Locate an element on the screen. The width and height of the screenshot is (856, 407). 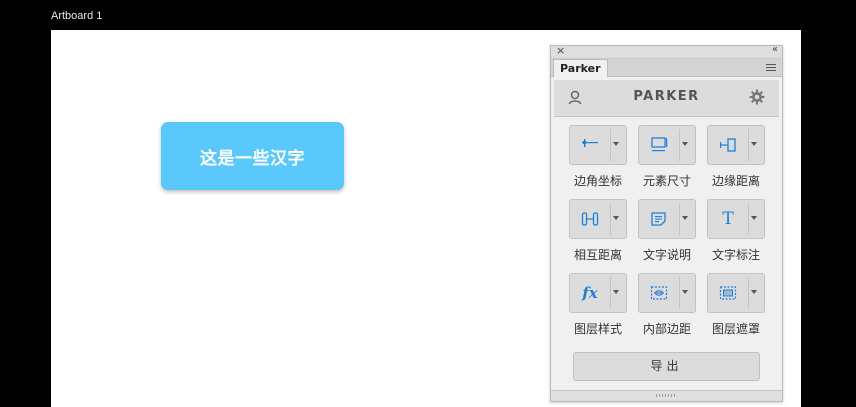
tool-mutual-distance: 相互距离 is located at coordinates (598, 231).